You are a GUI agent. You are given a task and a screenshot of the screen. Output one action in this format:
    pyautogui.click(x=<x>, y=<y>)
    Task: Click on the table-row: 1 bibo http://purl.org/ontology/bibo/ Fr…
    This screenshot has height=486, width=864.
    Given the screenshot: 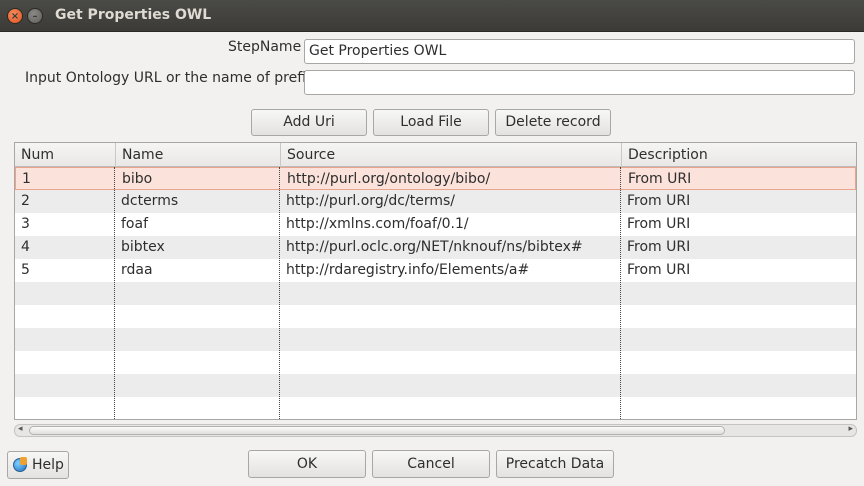 What is the action you would take?
    pyautogui.click(x=435, y=178)
    